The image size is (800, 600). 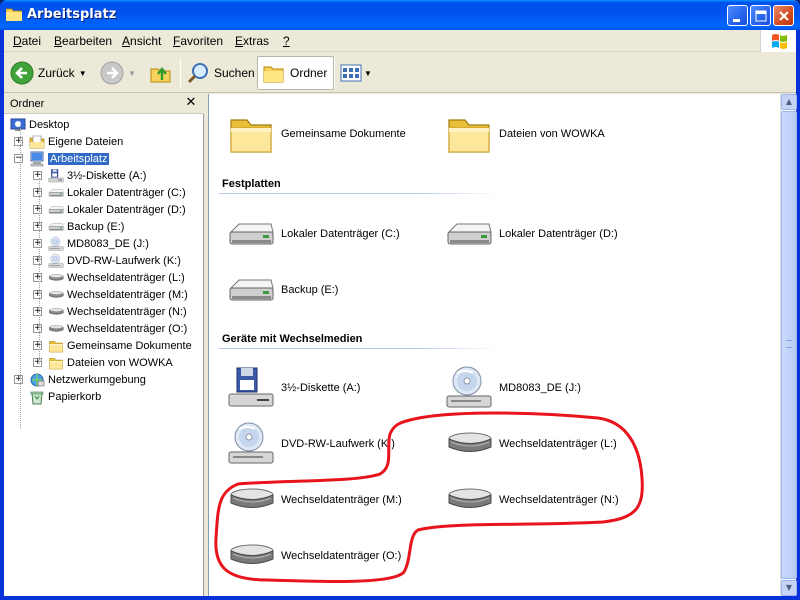 I want to click on menu-datei: Datei, so click(x=27, y=41).